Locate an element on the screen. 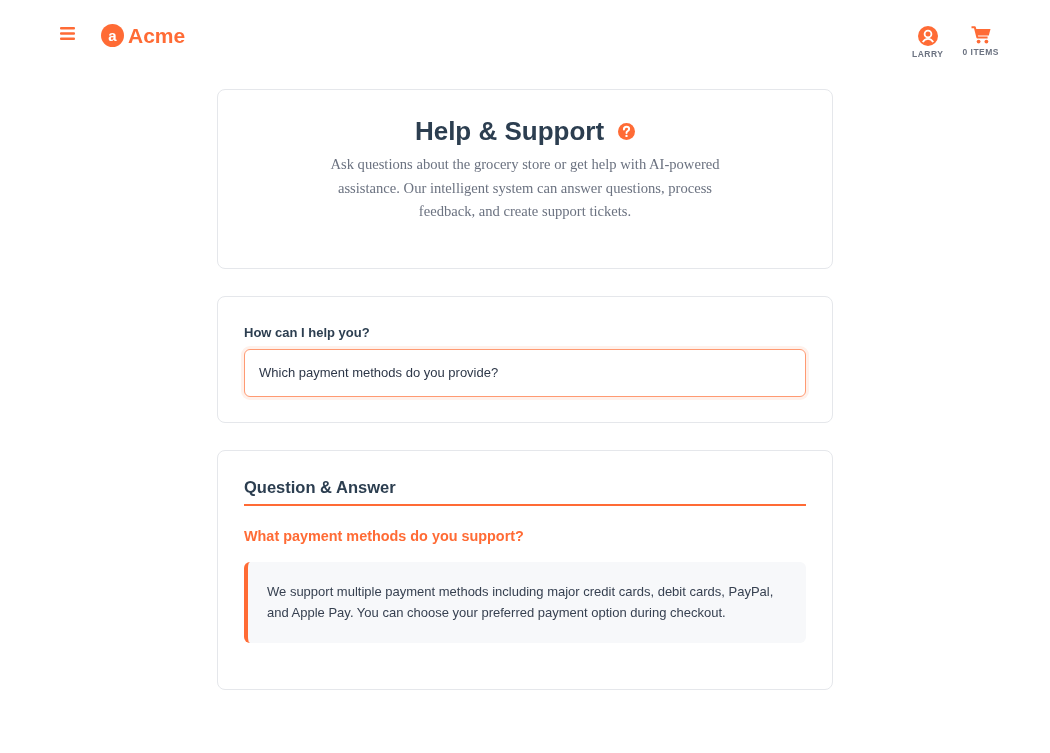  question-input: Which payment methods do you provide? is located at coordinates (525, 372).